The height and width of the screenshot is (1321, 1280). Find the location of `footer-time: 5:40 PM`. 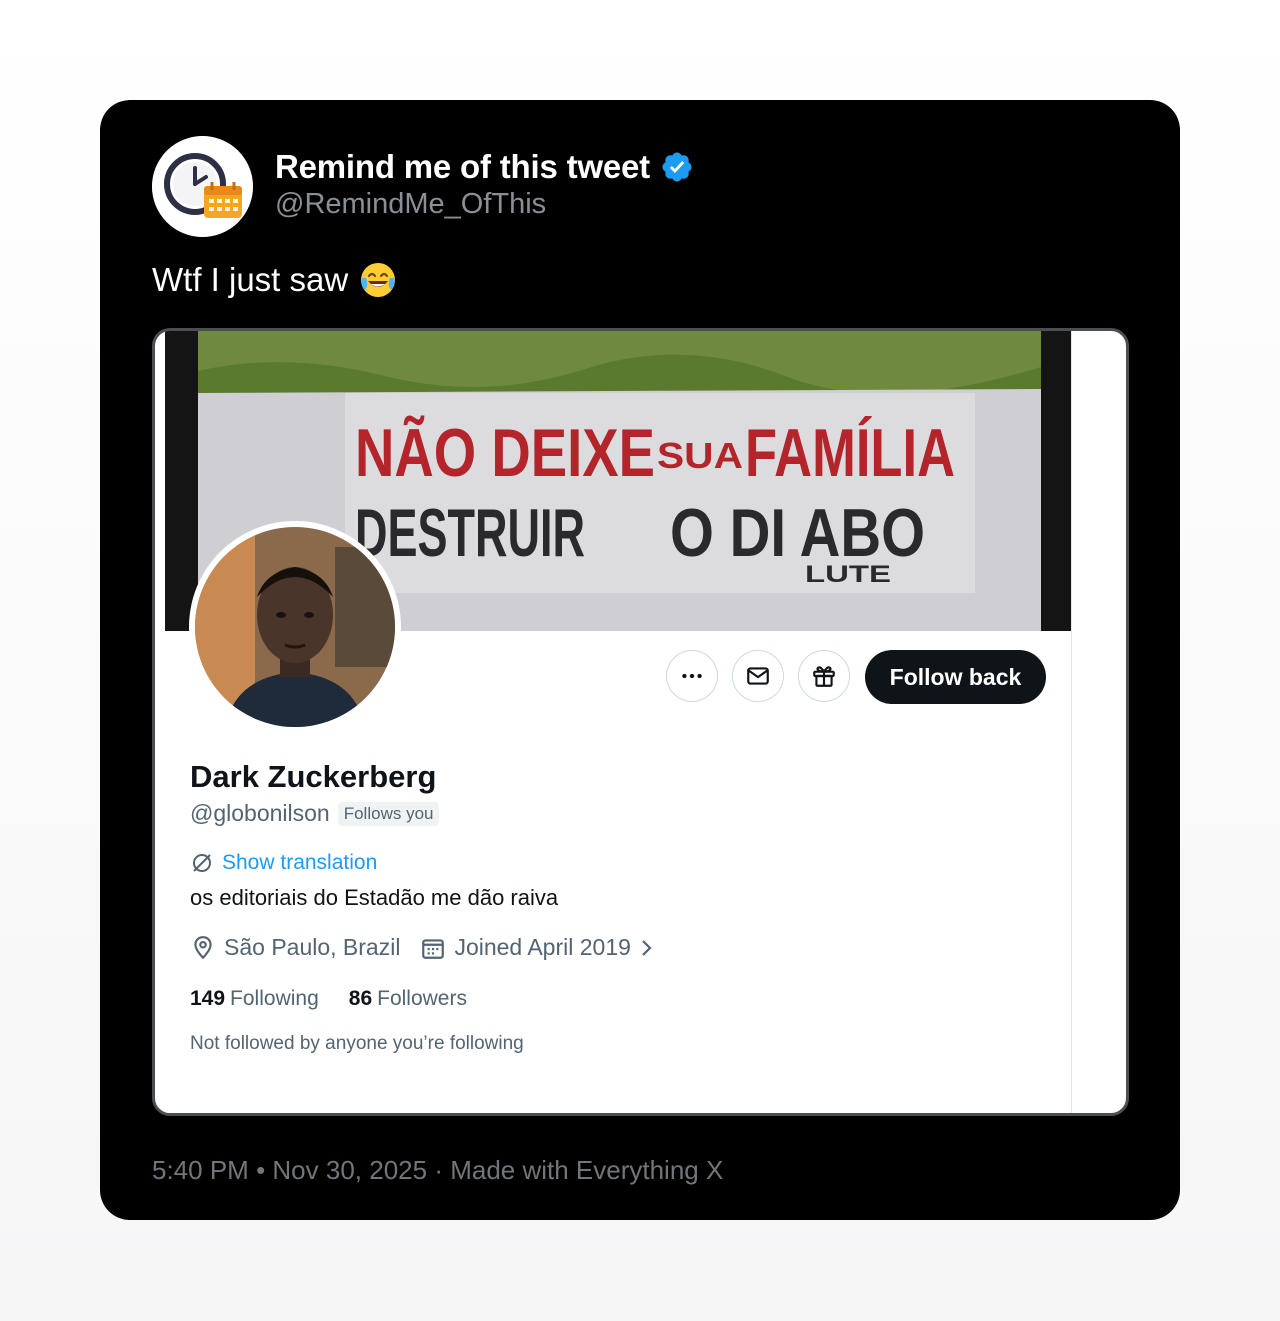

footer-time: 5:40 PM is located at coordinates (200, 1170).